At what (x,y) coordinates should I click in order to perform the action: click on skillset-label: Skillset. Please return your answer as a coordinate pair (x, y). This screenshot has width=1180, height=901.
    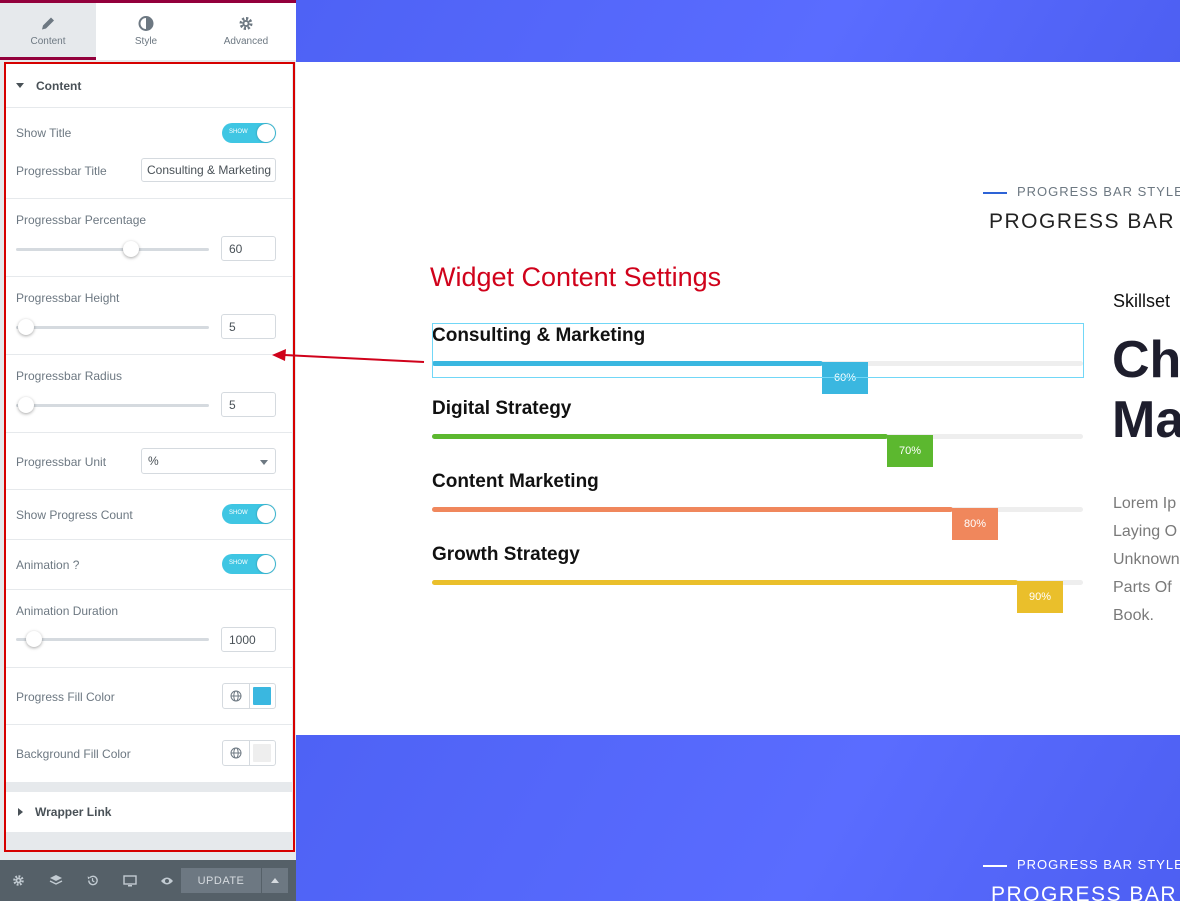
    Looking at the image, I should click on (1142, 301).